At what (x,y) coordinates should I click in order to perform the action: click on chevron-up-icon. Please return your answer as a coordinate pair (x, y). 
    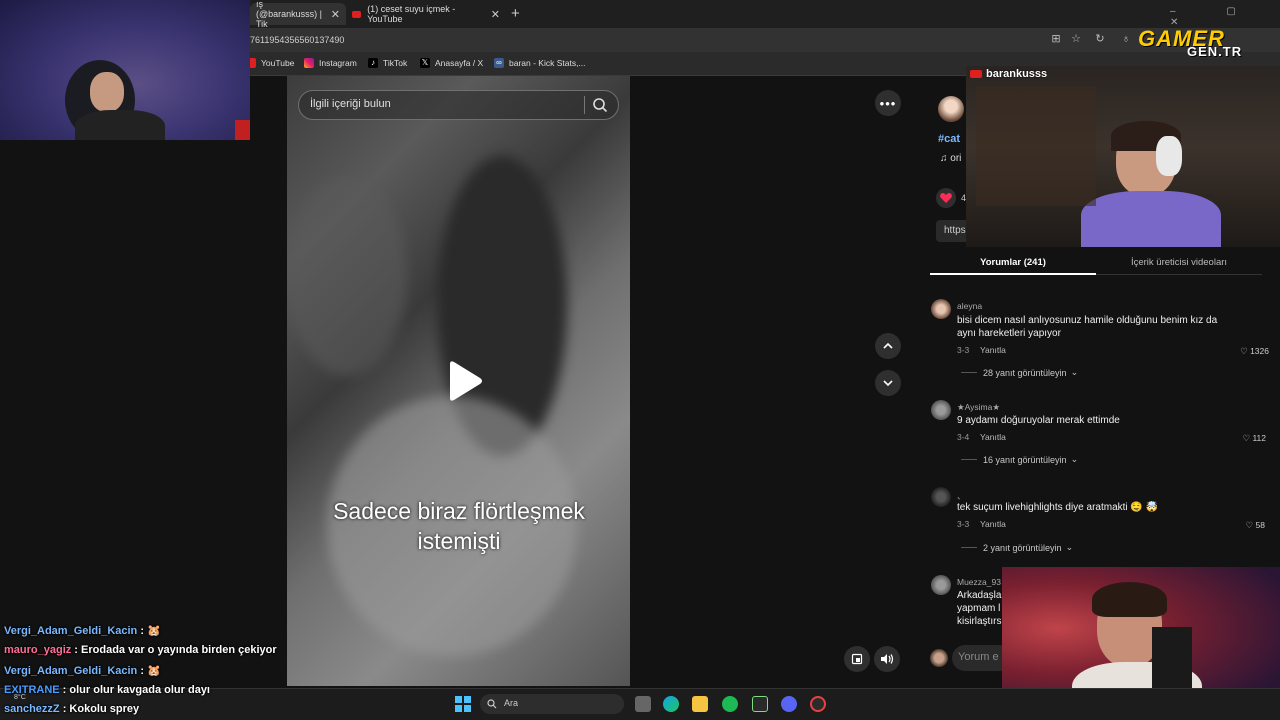
    Looking at the image, I should click on (888, 345).